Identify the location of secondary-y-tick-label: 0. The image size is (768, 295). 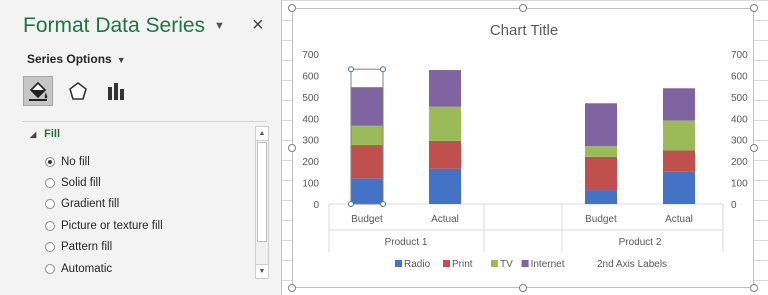
(734, 205).